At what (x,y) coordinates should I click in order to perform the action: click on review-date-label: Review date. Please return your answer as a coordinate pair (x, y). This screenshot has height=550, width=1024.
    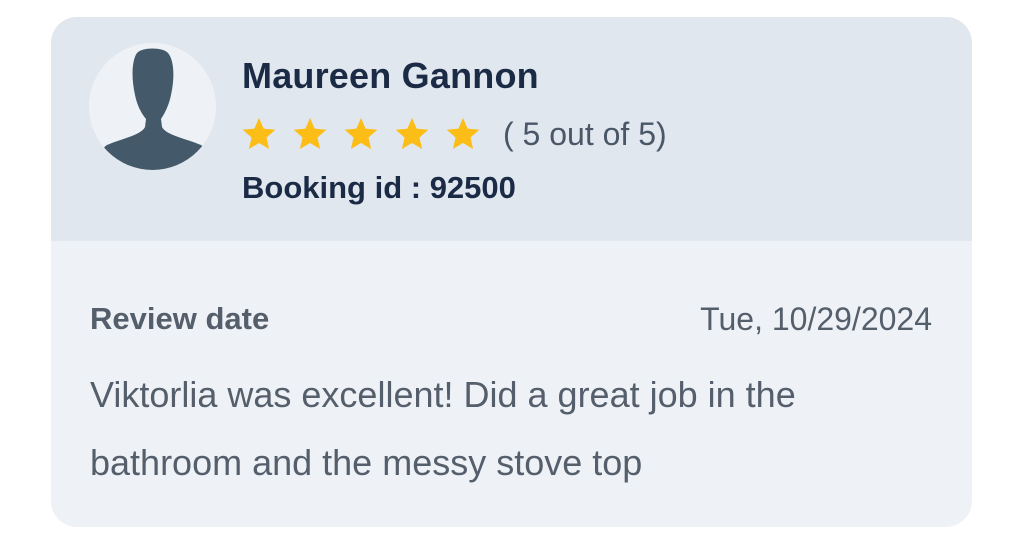
    Looking at the image, I should click on (180, 318).